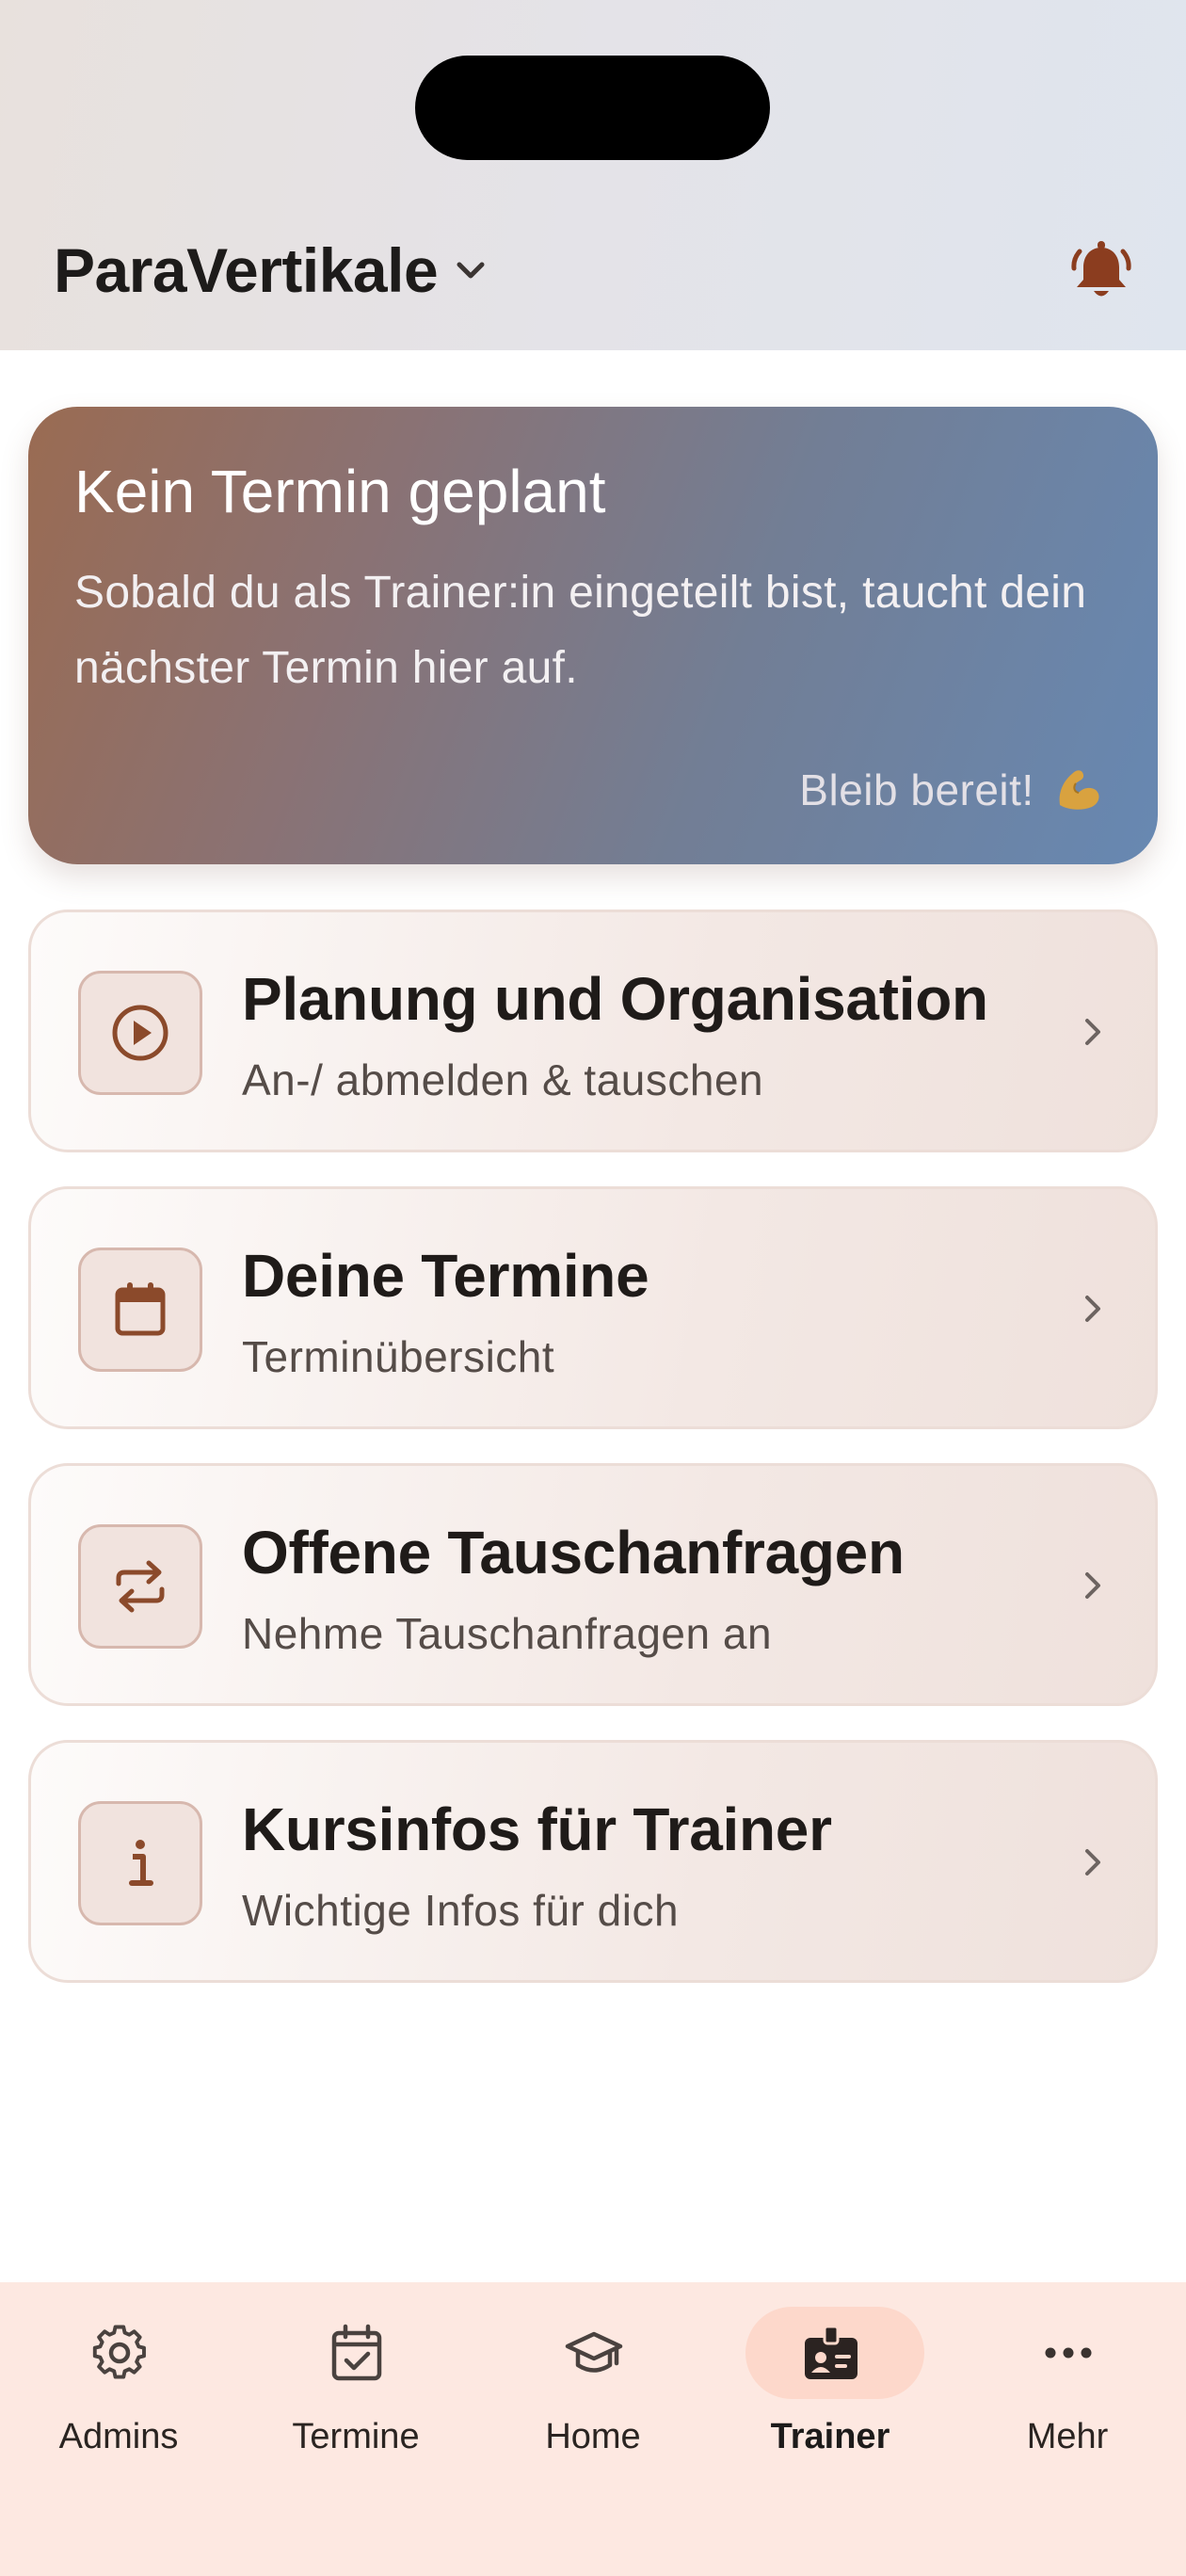 Image resolution: width=1186 pixels, height=2576 pixels. I want to click on play-circle-icon, so click(140, 1033).